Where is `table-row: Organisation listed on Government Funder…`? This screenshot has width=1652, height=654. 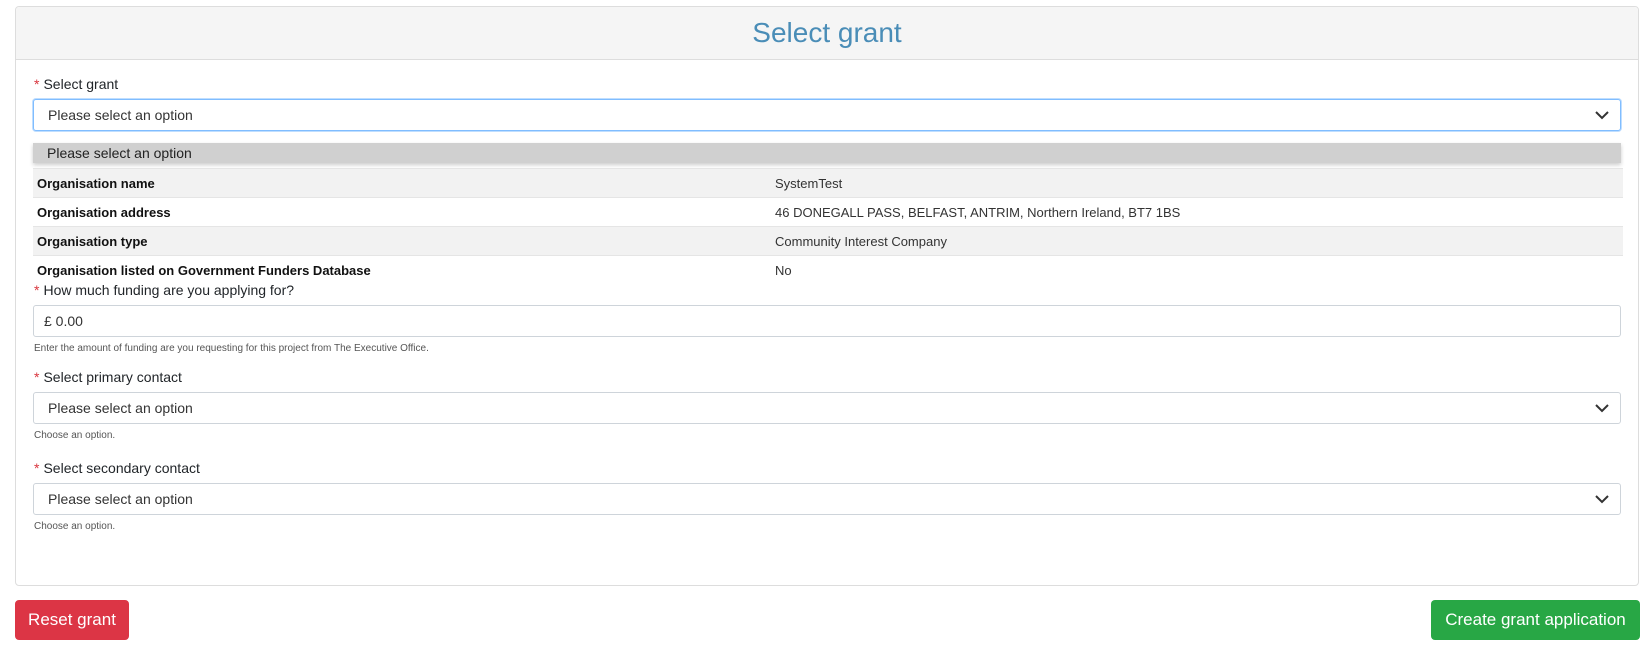 table-row: Organisation listed on Government Funder… is located at coordinates (828, 269).